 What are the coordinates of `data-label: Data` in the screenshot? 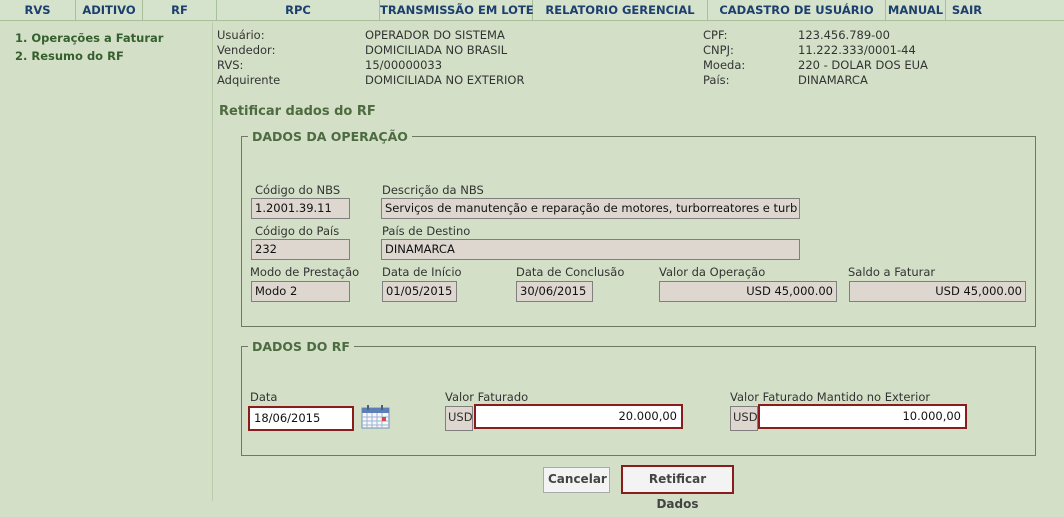 It's located at (264, 397).